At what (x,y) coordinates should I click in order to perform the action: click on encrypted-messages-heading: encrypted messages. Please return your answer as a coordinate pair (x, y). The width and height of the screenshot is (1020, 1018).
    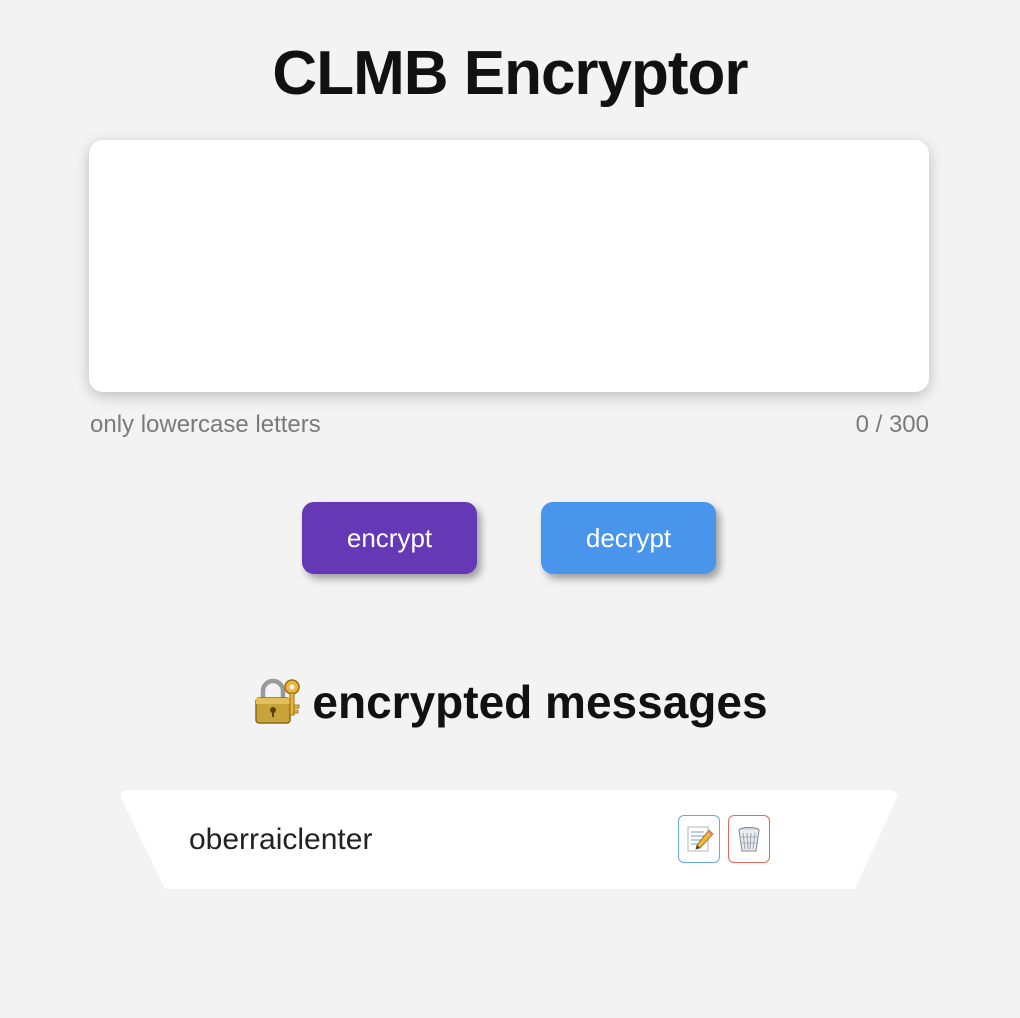
    Looking at the image, I should click on (510, 702).